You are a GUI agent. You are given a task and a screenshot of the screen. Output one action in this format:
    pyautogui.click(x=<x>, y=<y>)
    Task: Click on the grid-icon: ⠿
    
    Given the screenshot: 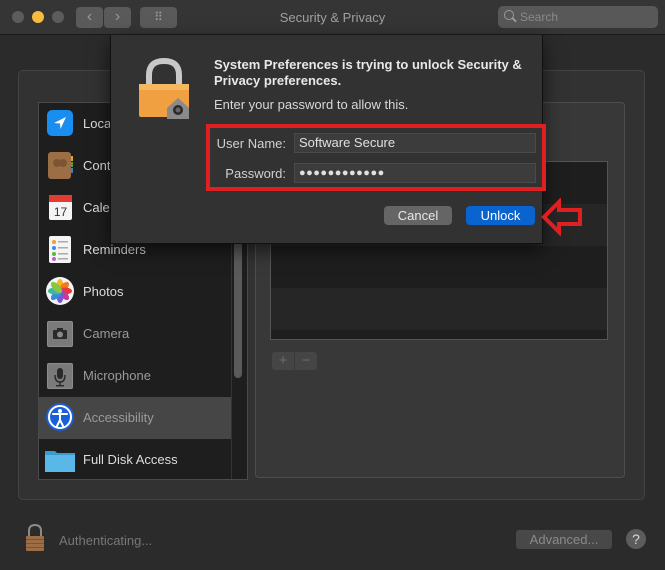 What is the action you would take?
    pyautogui.click(x=158, y=17)
    